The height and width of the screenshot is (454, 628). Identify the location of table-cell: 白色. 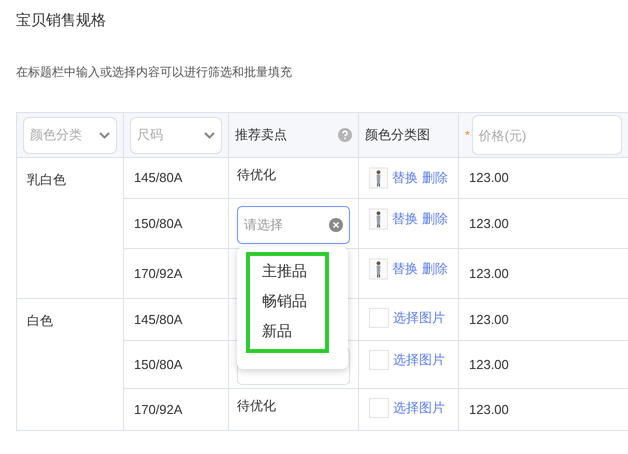
(40, 320).